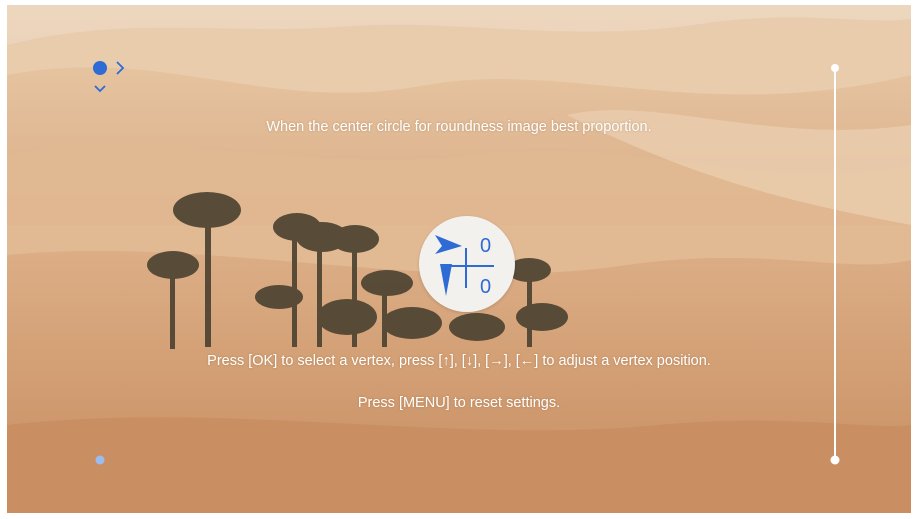 This screenshot has width=917, height=519. What do you see at coordinates (120, 68) in the screenshot?
I see `right-chevron-icon` at bounding box center [120, 68].